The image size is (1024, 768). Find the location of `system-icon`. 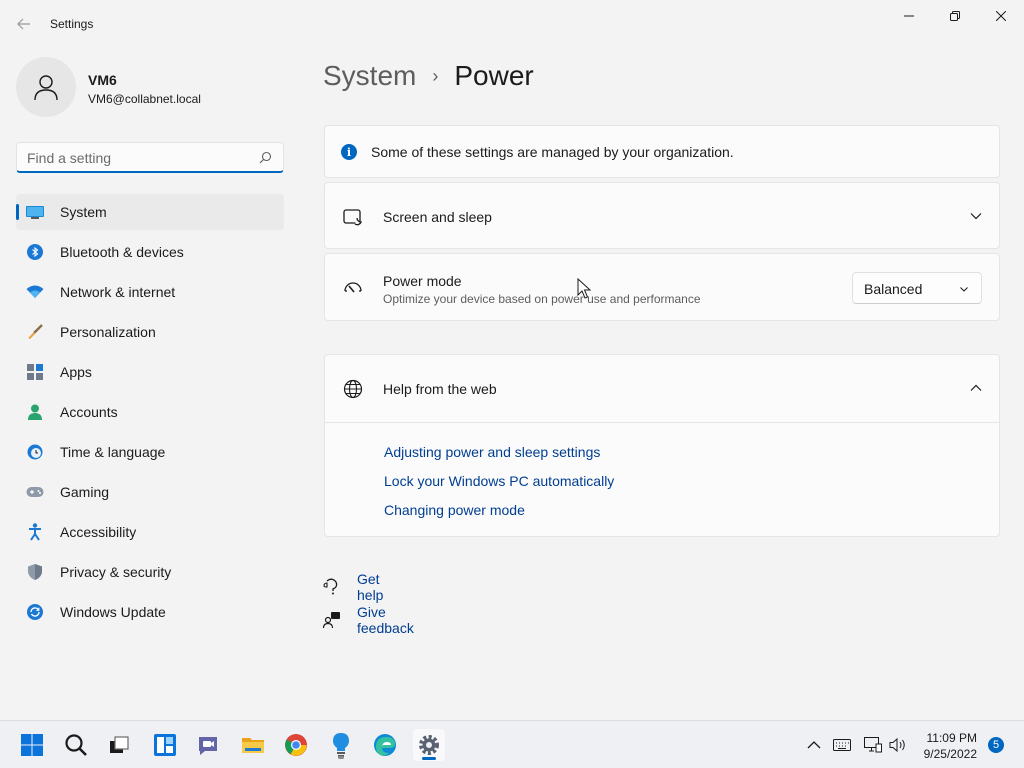

system-icon is located at coordinates (35, 212).